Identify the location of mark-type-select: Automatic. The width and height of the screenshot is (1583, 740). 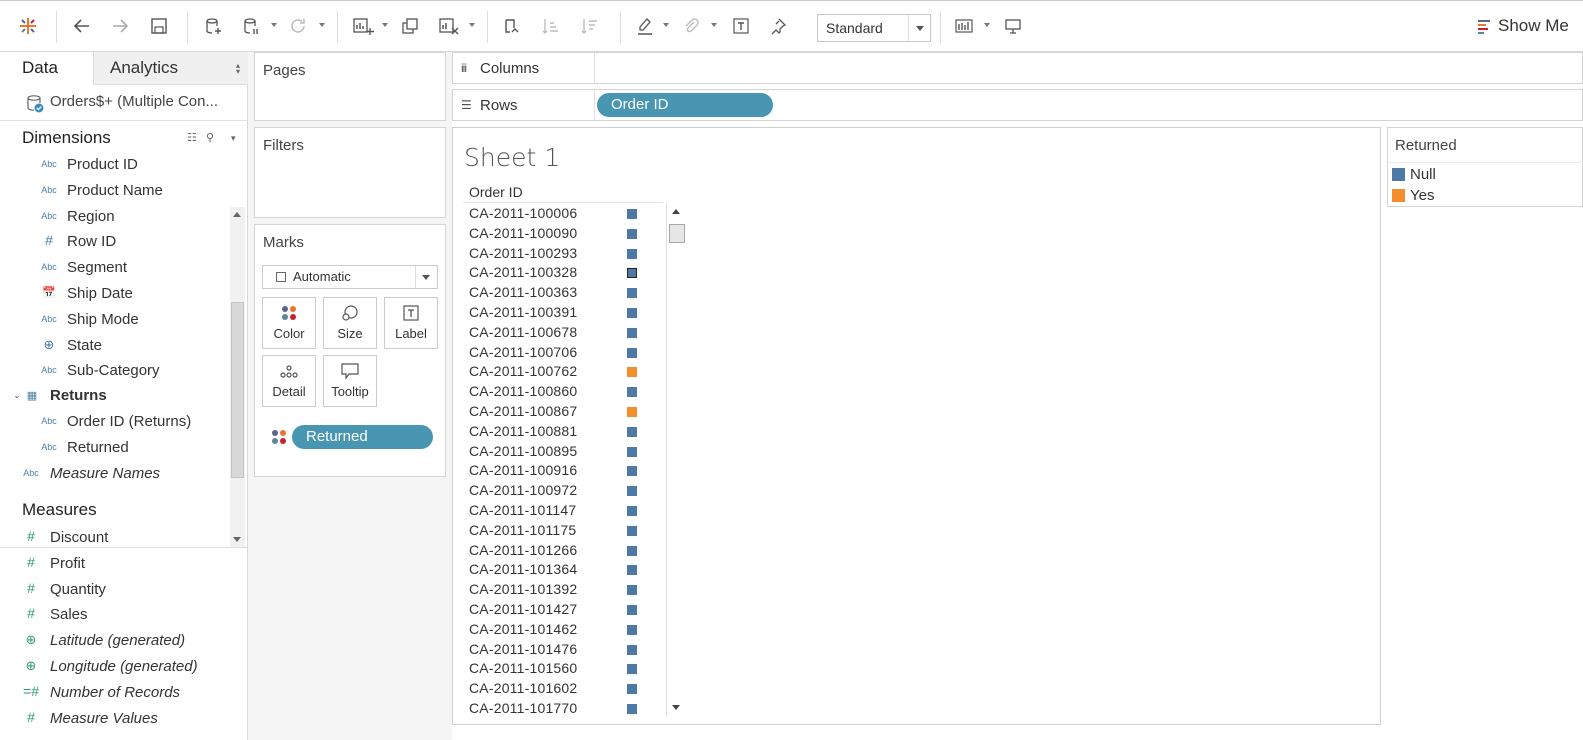
(350, 277).